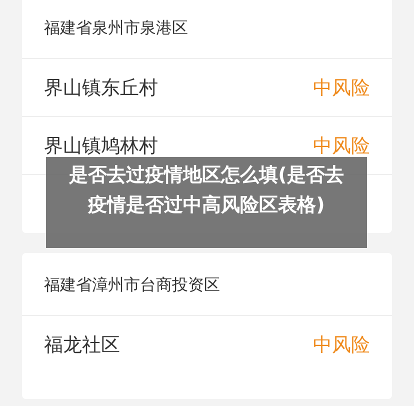 The width and height of the screenshot is (414, 406). What do you see at coordinates (132, 285) in the screenshot?
I see `area-title: 福建省漳州市台商投资区` at bounding box center [132, 285].